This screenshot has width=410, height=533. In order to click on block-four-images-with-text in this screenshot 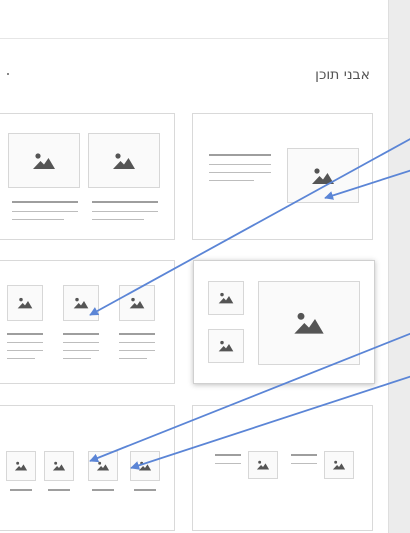, I will do `click(87, 468)`.